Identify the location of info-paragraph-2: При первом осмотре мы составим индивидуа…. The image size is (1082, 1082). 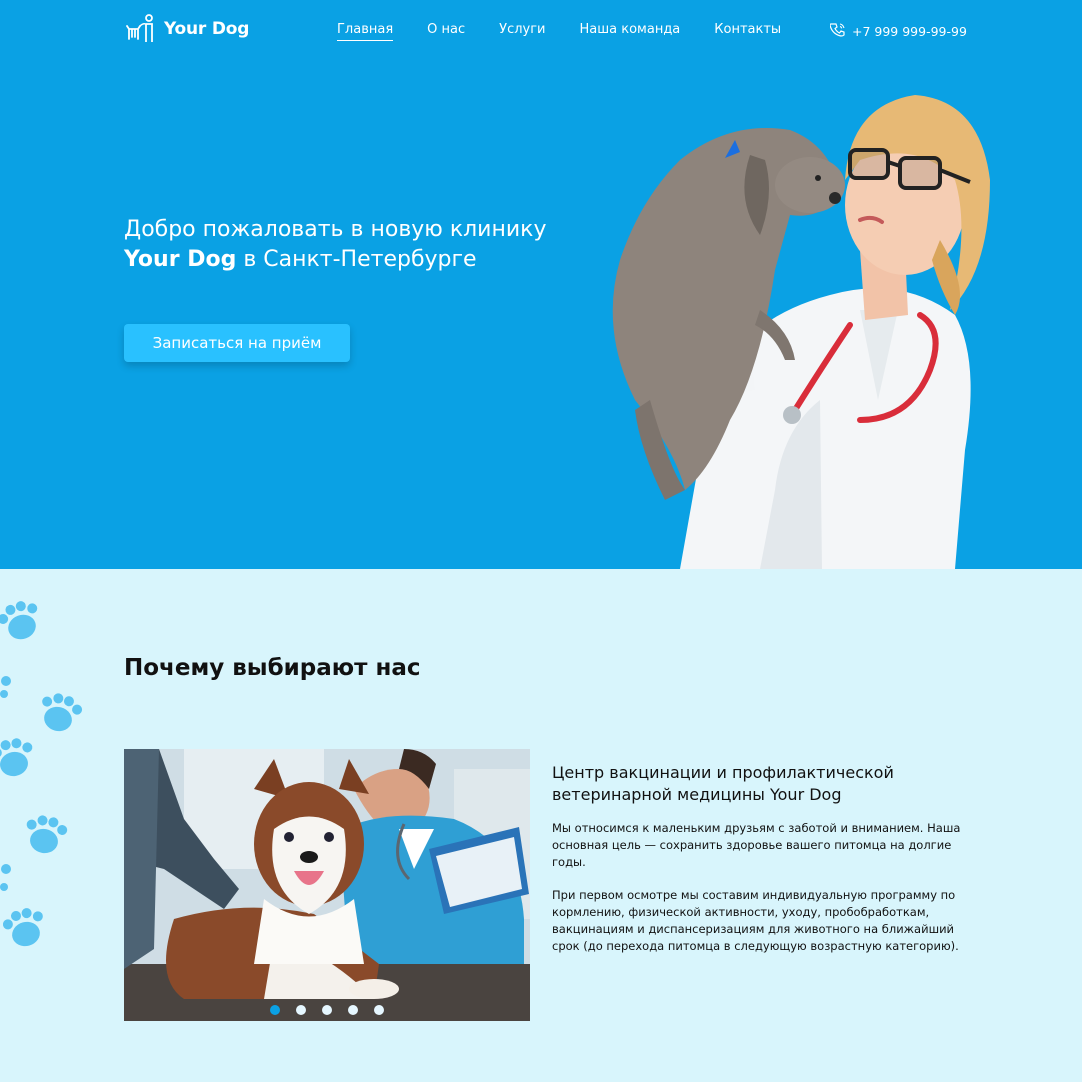
(755, 920).